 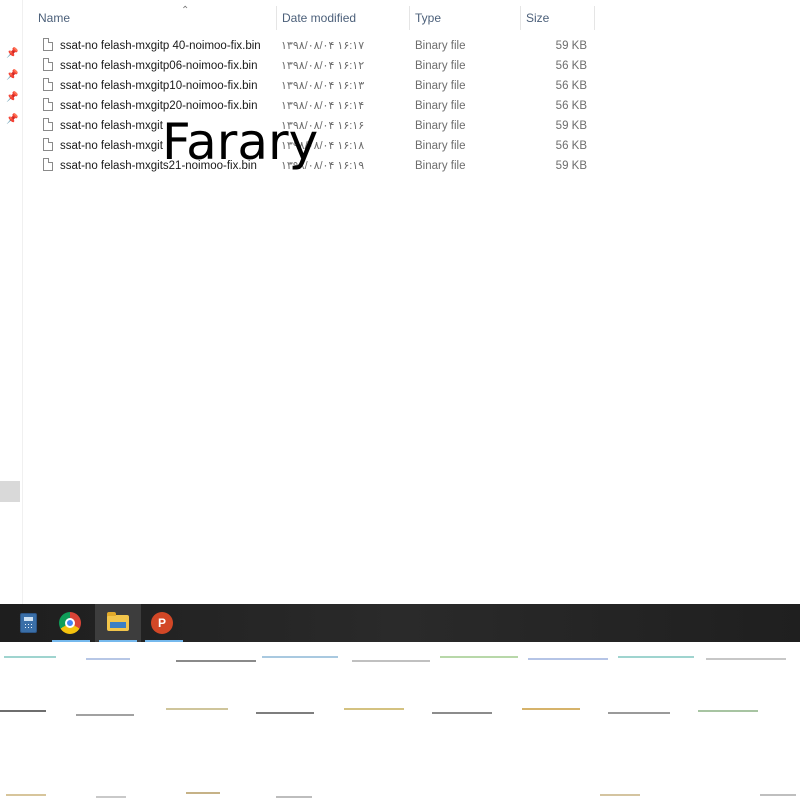 I want to click on taskbar-chrome-button, so click(x=71, y=623).